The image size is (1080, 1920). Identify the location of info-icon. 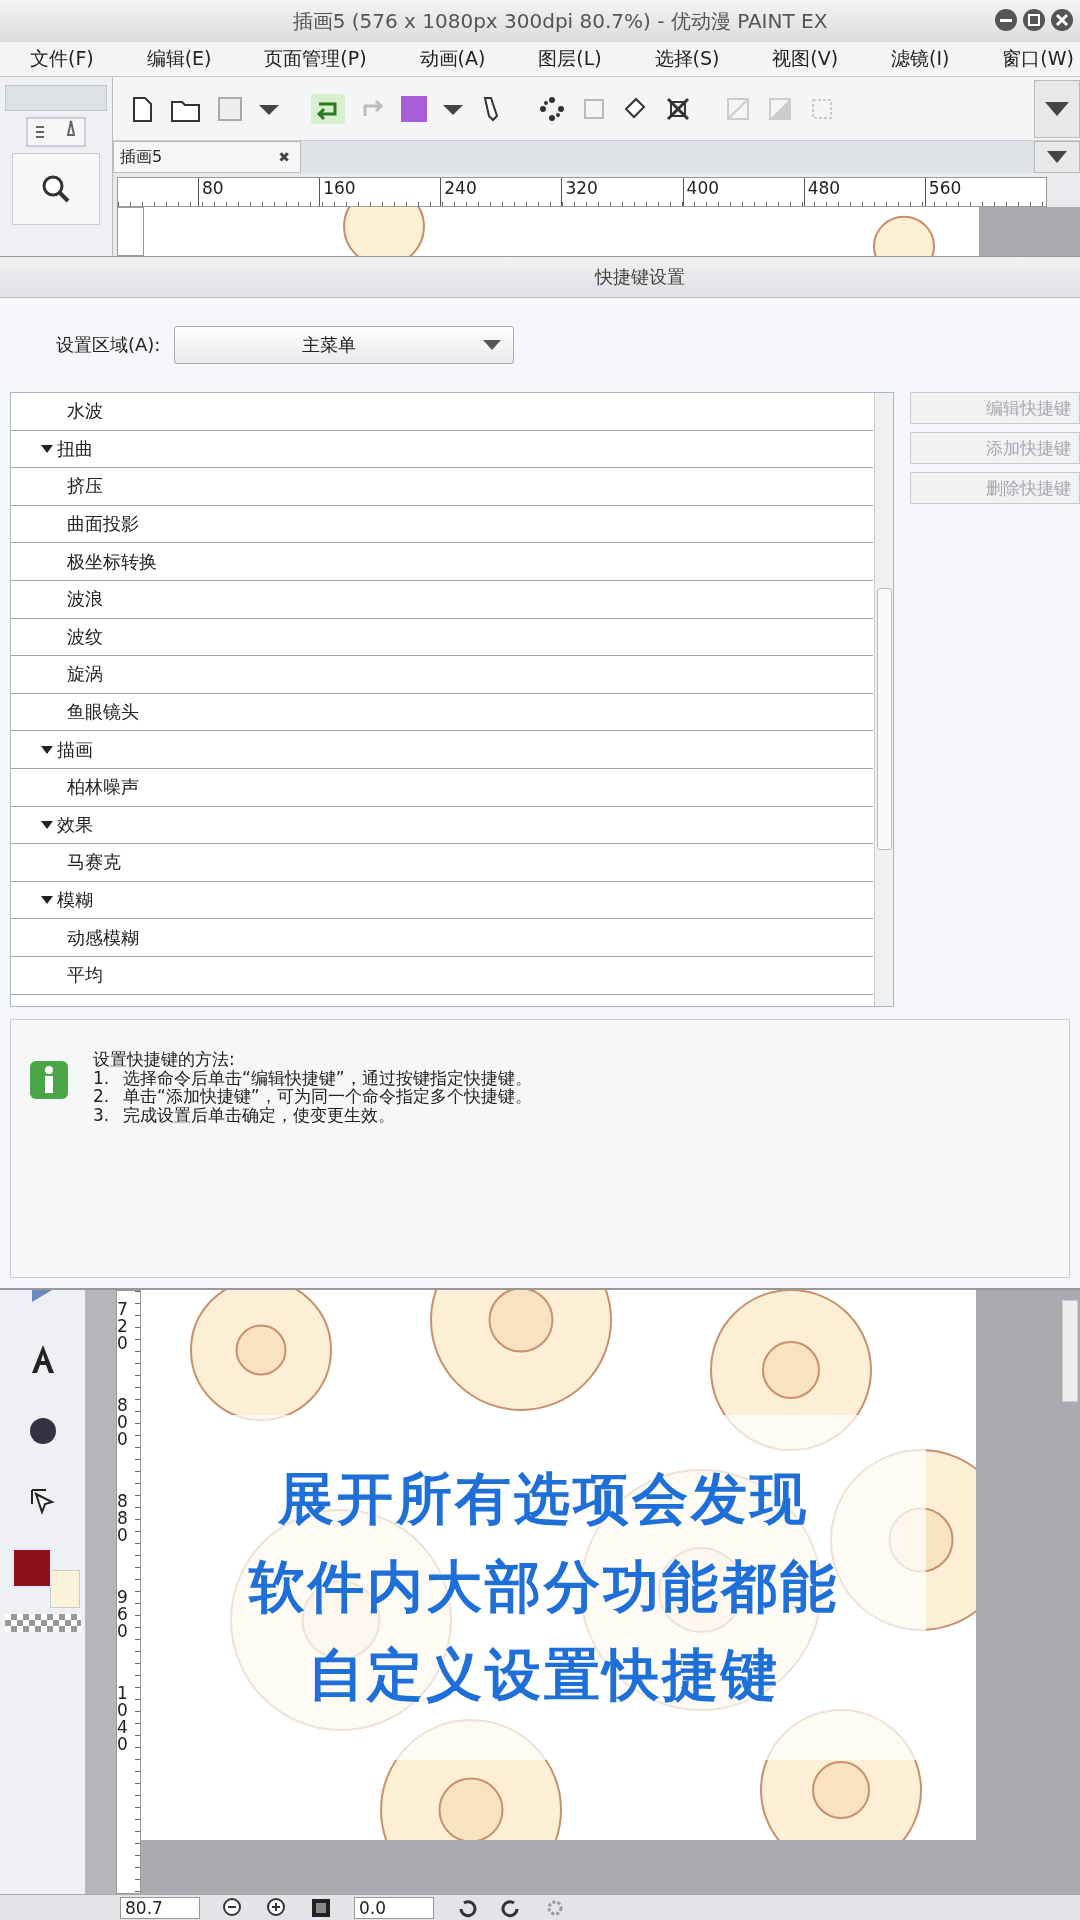
(49, 1080).